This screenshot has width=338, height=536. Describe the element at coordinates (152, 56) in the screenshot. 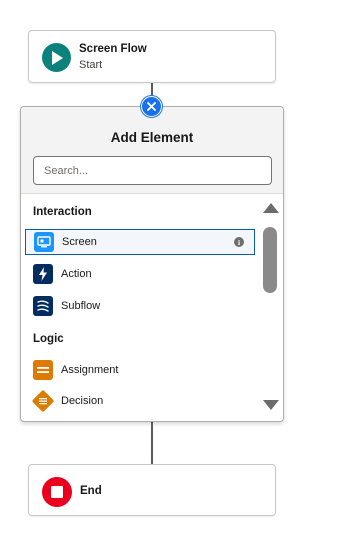

I see `start-node: Screen Flow Start` at that location.